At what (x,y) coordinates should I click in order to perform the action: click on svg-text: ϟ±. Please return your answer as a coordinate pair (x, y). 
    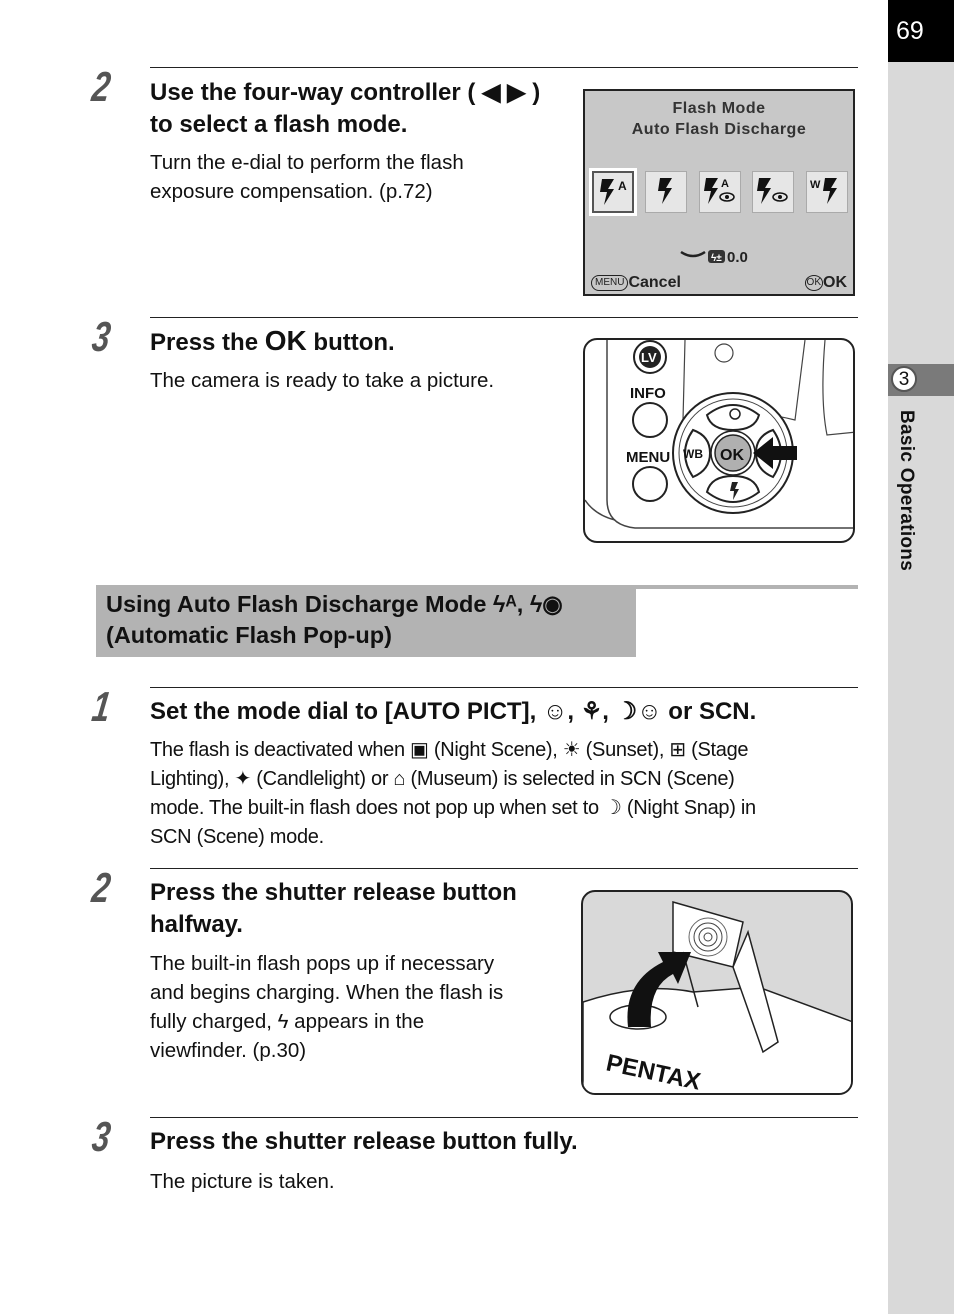
    Looking at the image, I should click on (716, 258).